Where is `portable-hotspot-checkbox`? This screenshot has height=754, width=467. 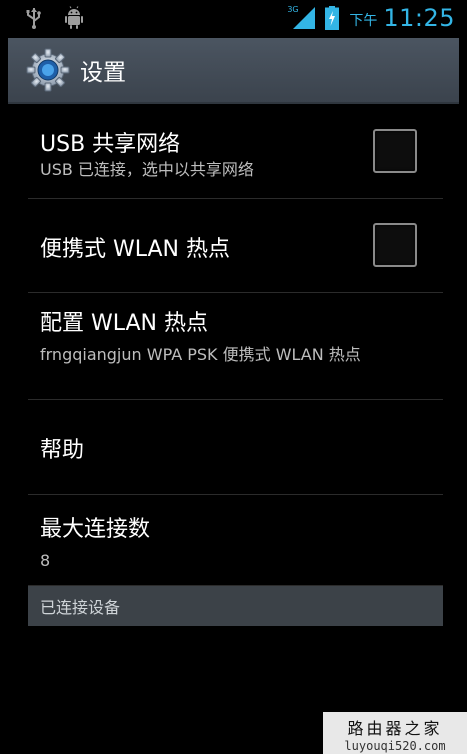
portable-hotspot-checkbox is located at coordinates (395, 245).